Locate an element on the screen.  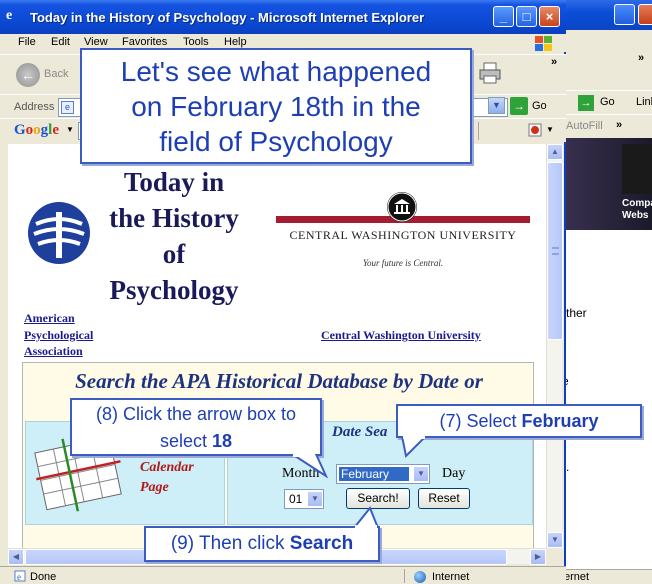
intro-callout-line: field of Psychology is located at coordinates (276, 141).